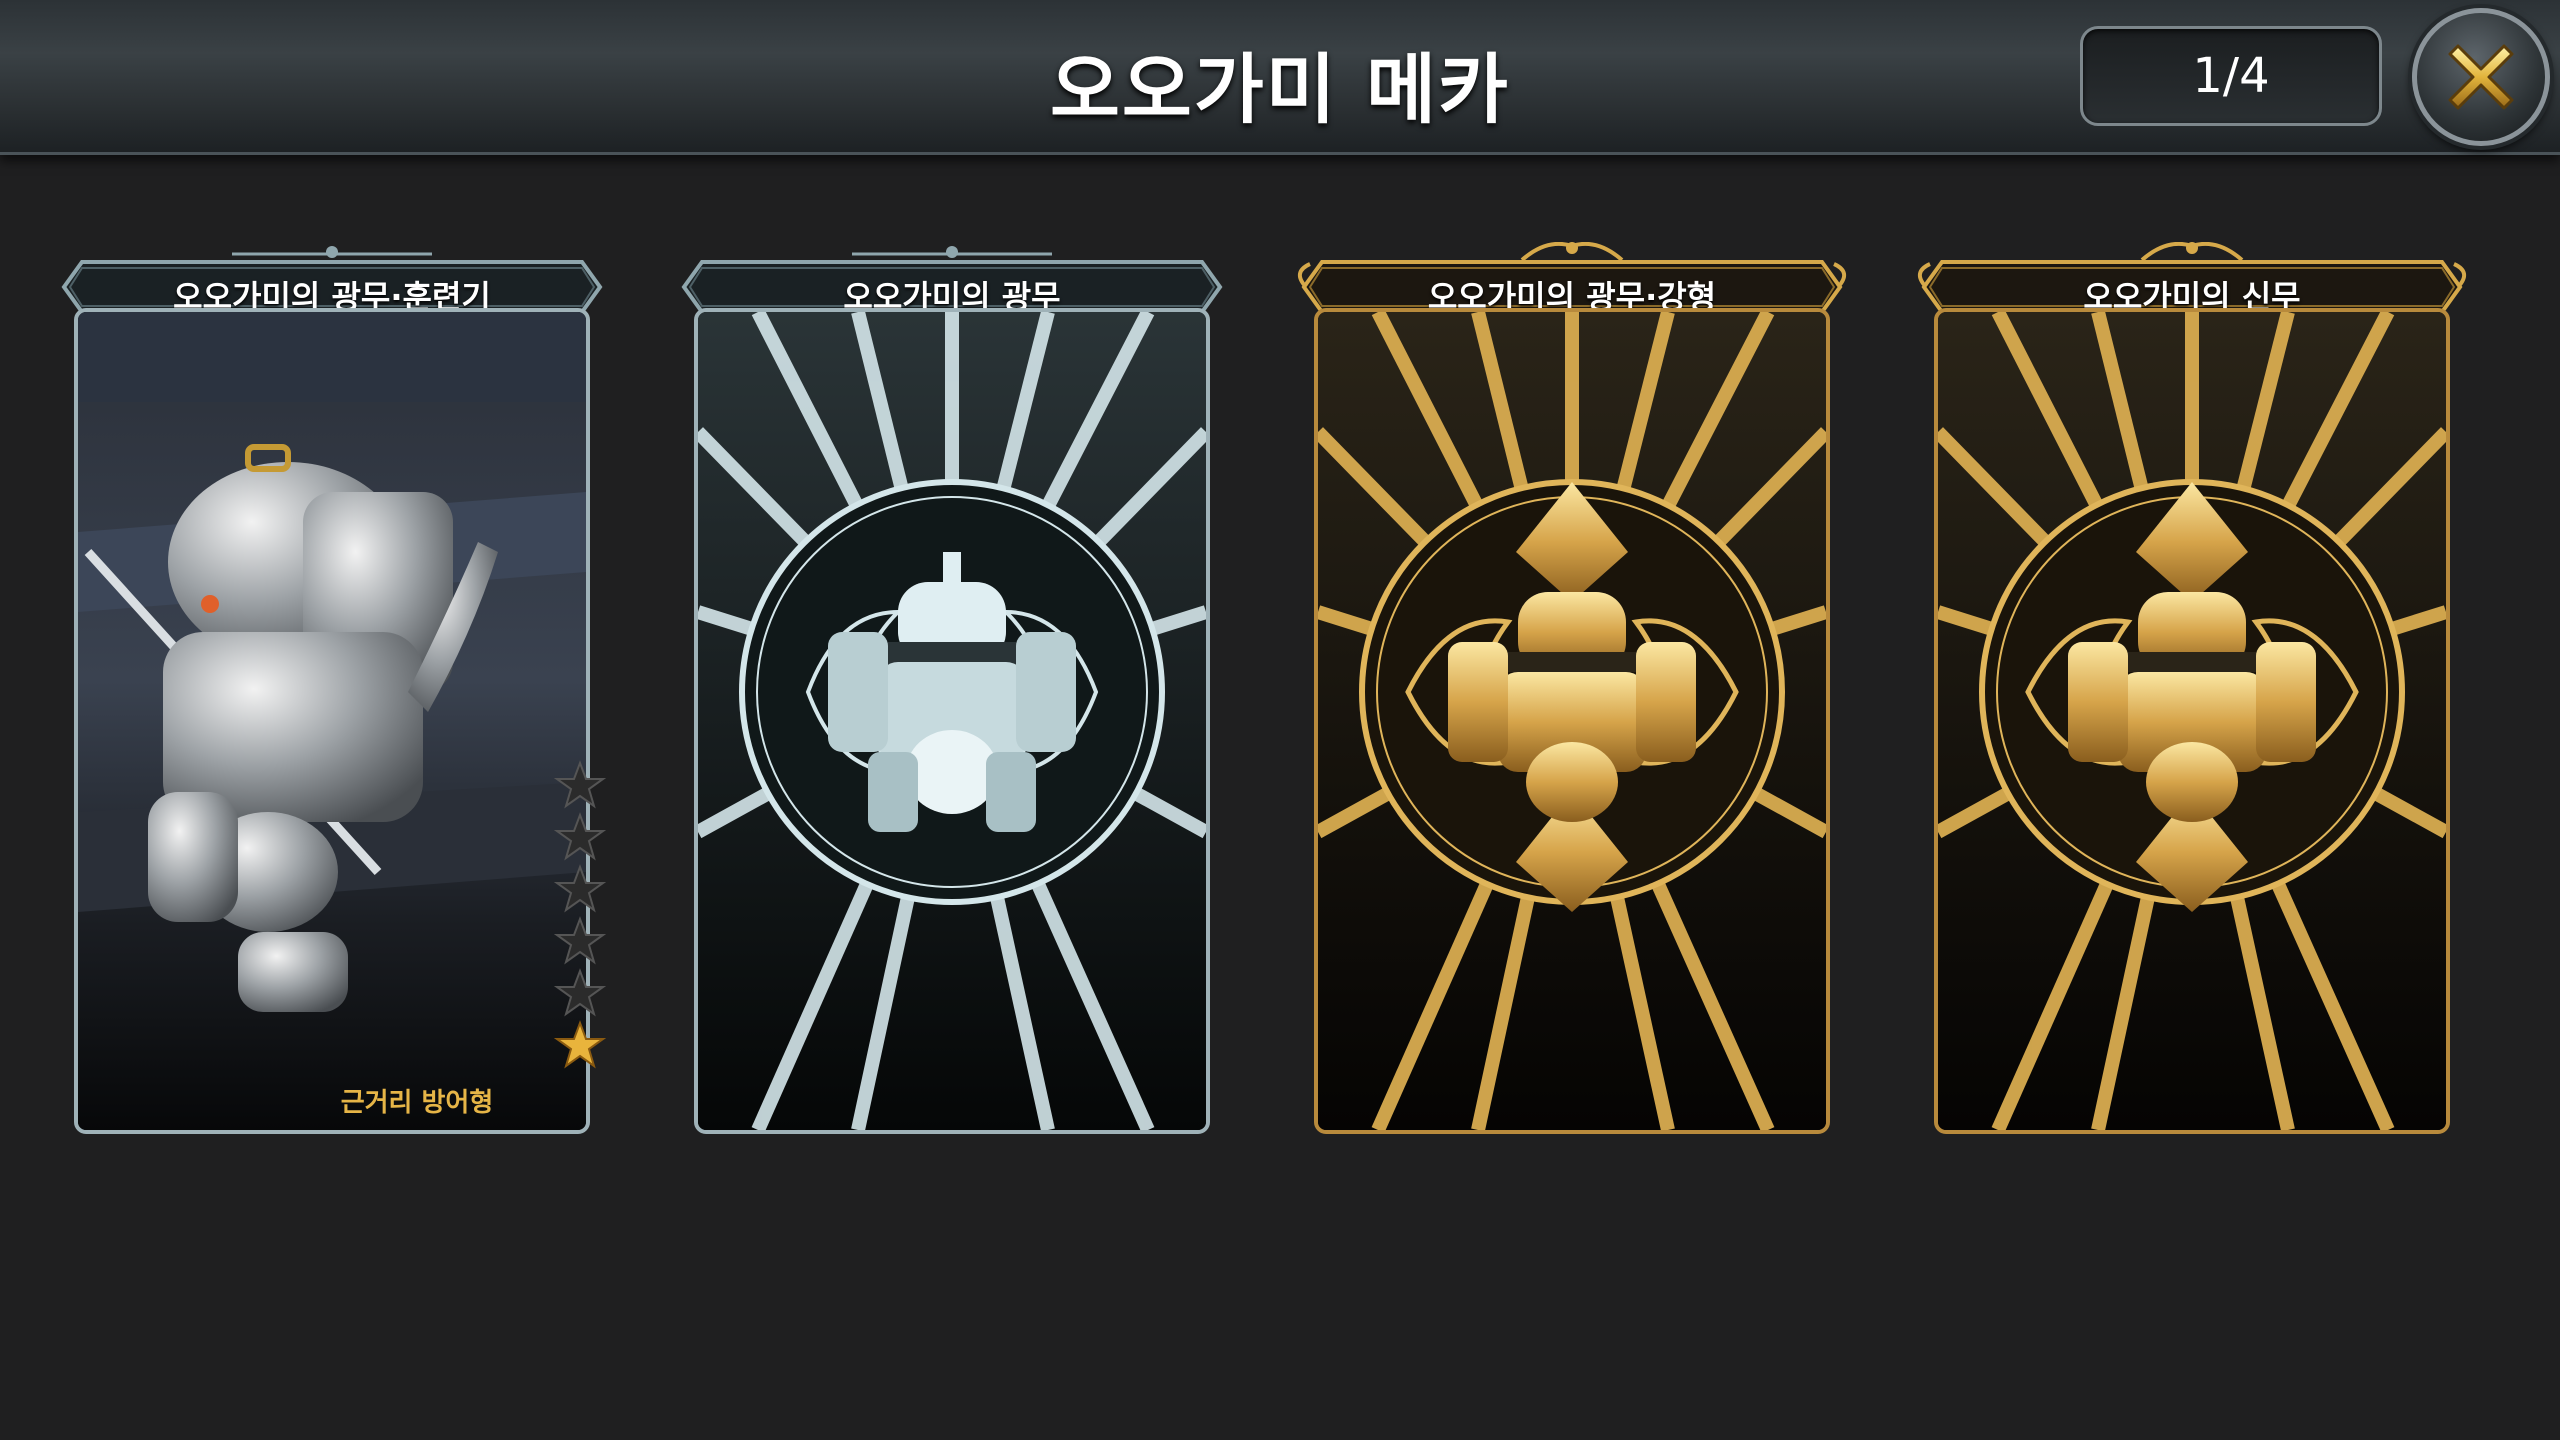 Image resolution: width=2560 pixels, height=1440 pixels. I want to click on mecha-card-3: 오오가미의 광무·강형, so click(1572, 683).